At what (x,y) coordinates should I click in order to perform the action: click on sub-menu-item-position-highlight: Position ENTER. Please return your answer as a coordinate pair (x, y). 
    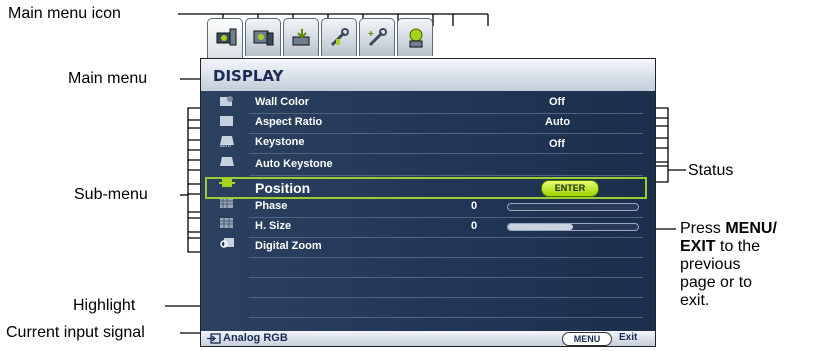
    Looking at the image, I should click on (426, 188).